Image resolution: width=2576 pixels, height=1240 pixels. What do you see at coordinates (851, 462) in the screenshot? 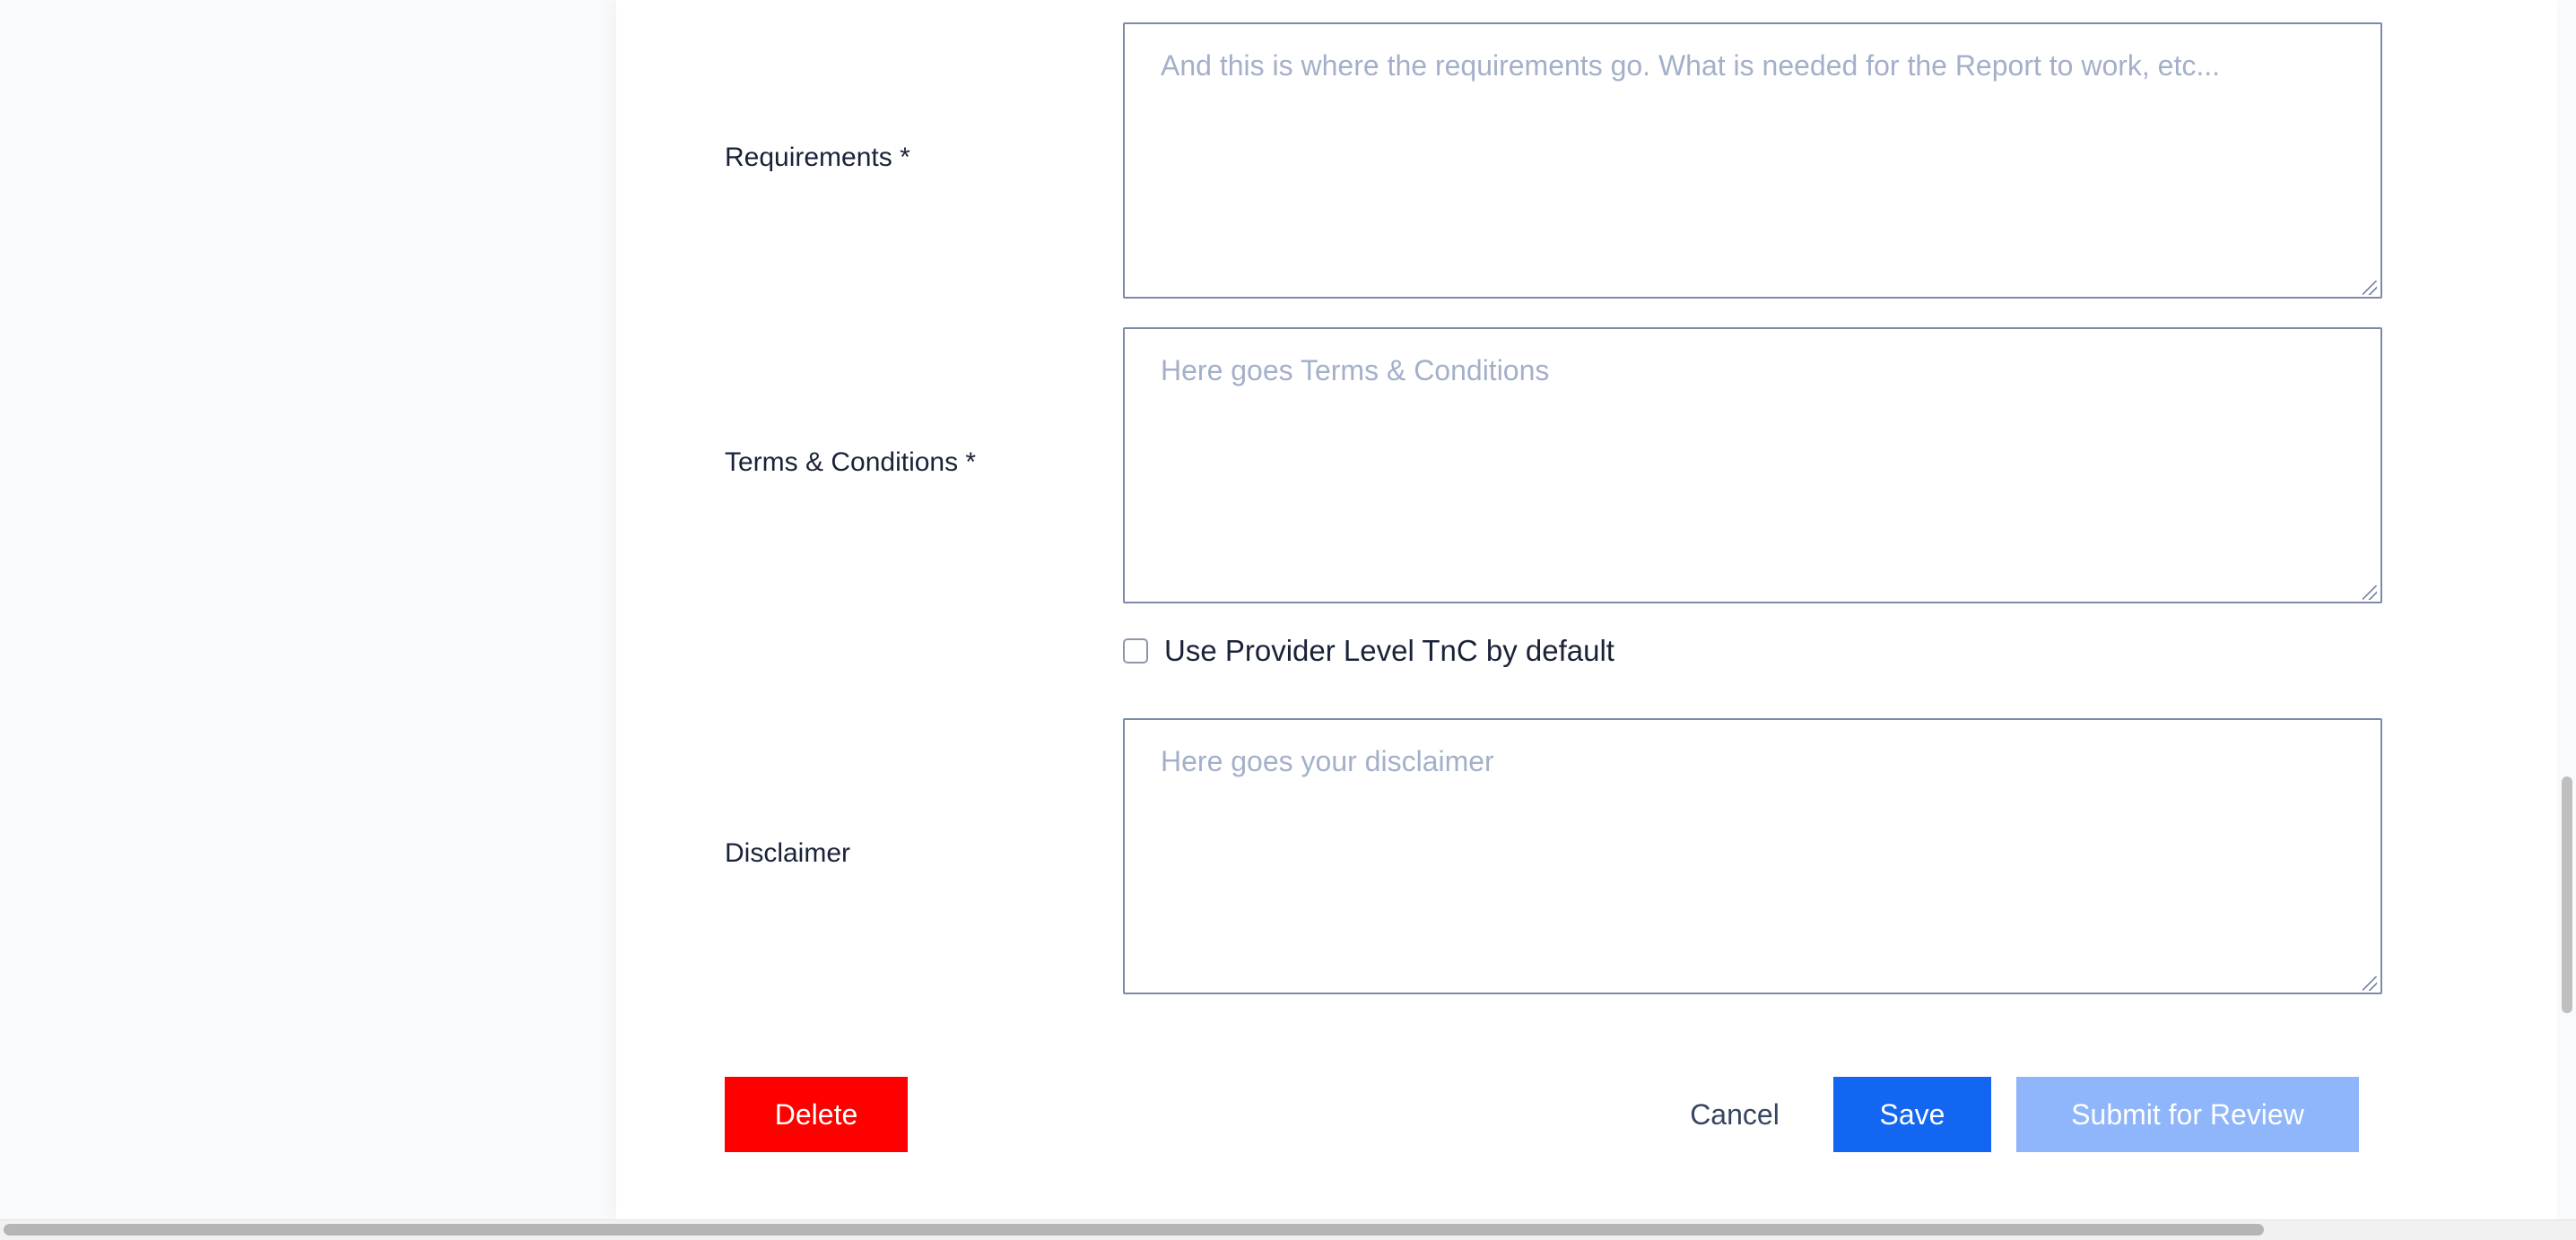
I see `terms-label: Terms & Conditions *` at bounding box center [851, 462].